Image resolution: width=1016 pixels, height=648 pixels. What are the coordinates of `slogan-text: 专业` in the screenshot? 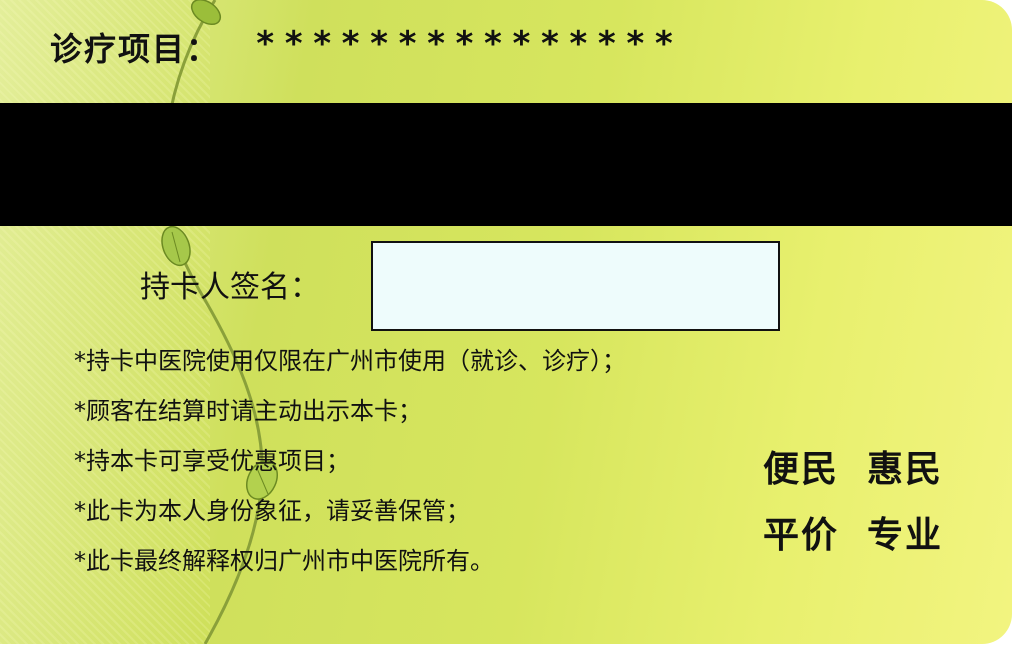 It's located at (905, 535).